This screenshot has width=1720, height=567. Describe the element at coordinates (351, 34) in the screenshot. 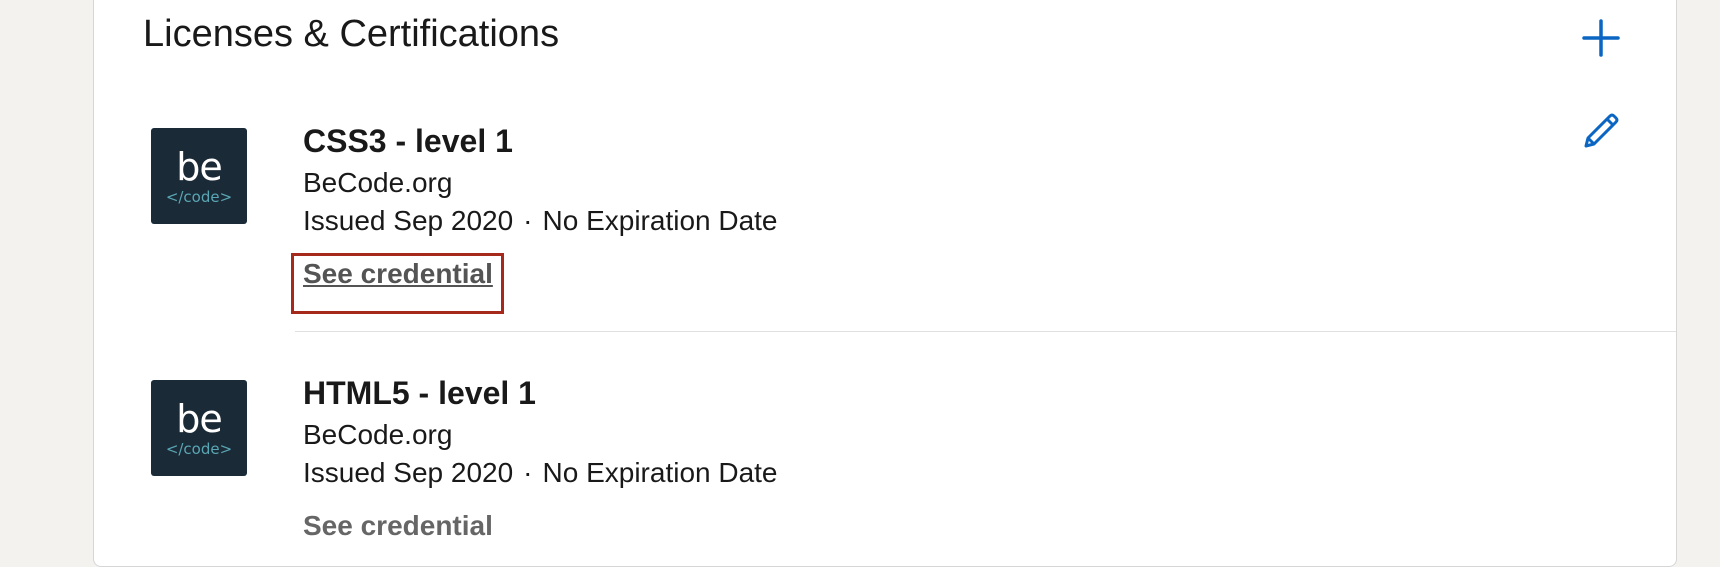

I see `section-title: Licenses & Certifications` at that location.